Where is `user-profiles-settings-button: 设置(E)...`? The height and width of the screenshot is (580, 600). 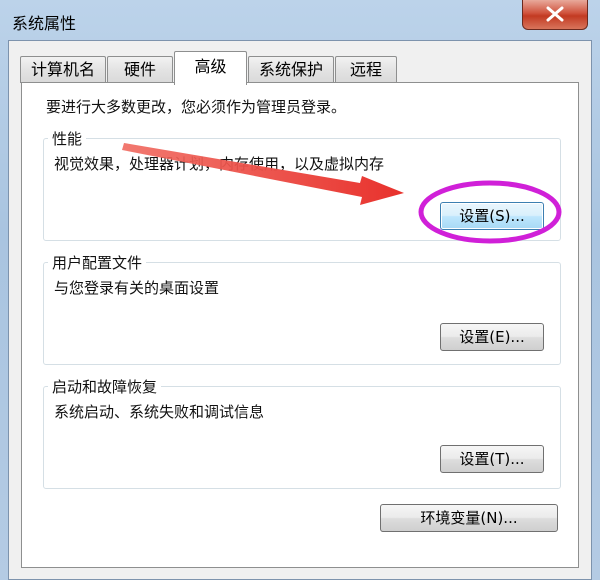 user-profiles-settings-button: 设置(E)... is located at coordinates (492, 337).